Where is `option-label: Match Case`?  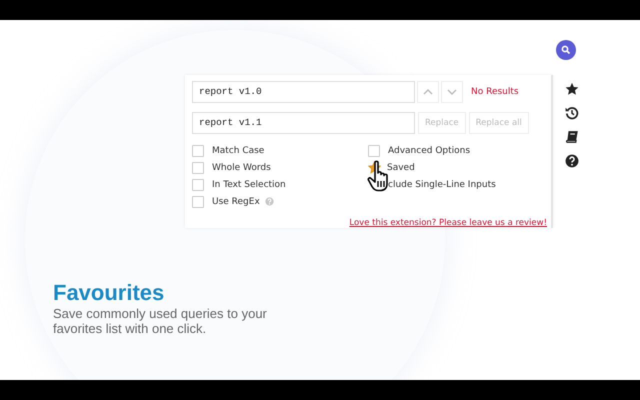 option-label: Match Case is located at coordinates (238, 151).